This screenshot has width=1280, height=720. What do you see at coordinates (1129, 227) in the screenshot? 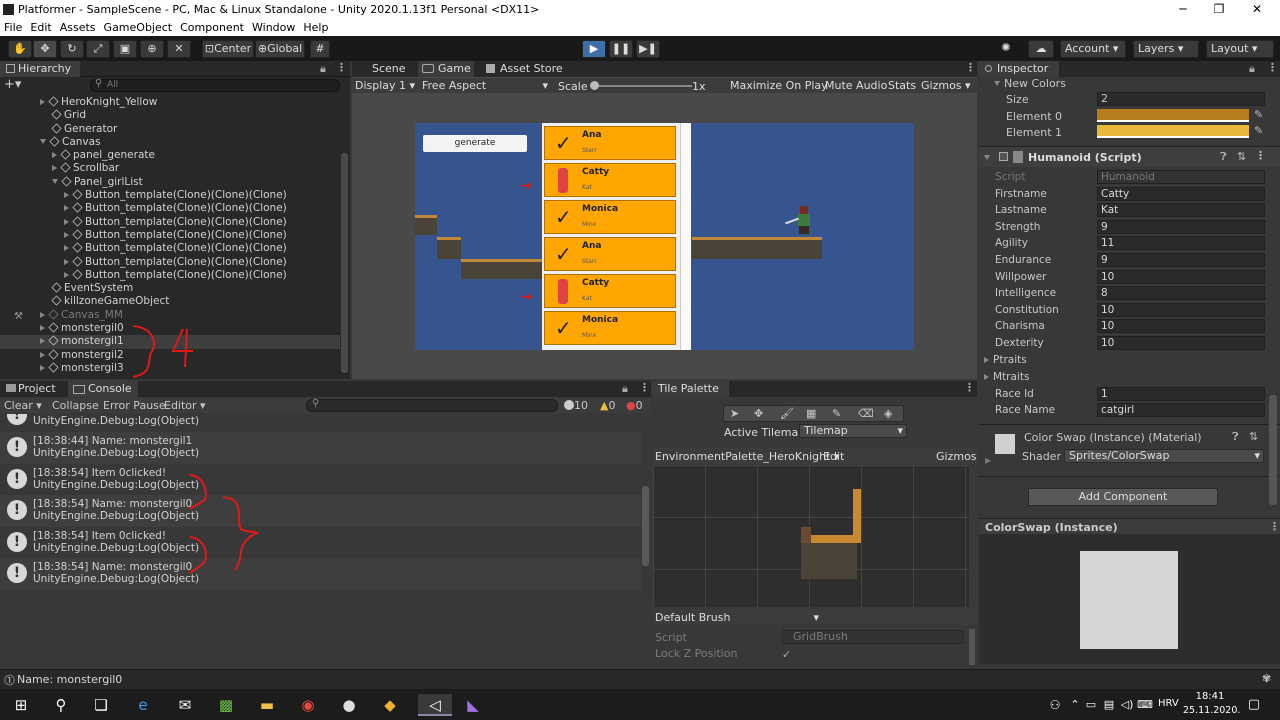
I see `field-strength: Strength 9` at bounding box center [1129, 227].